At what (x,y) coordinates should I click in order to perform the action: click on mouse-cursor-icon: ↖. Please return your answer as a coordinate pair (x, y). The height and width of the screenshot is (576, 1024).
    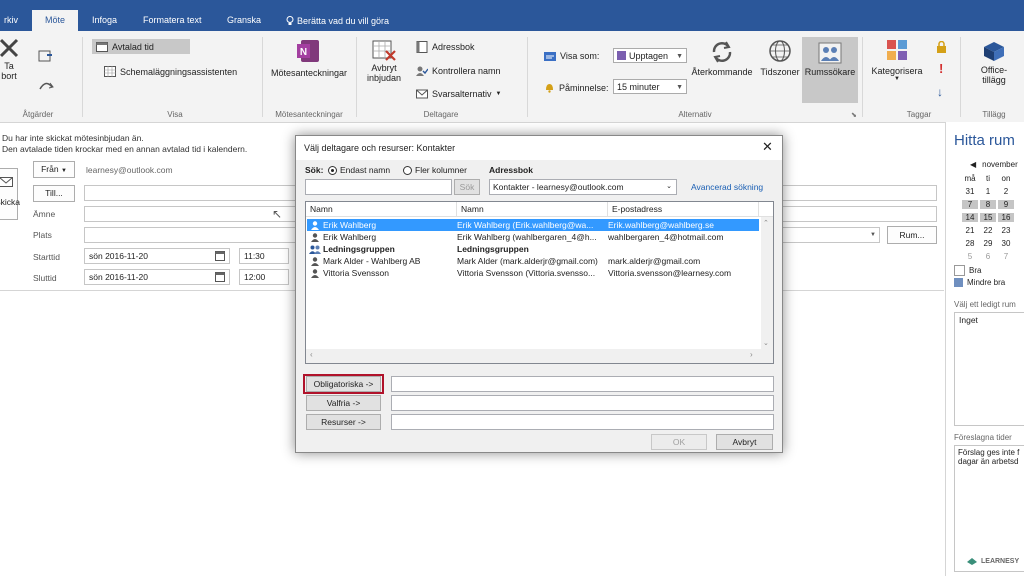
    Looking at the image, I should click on (277, 214).